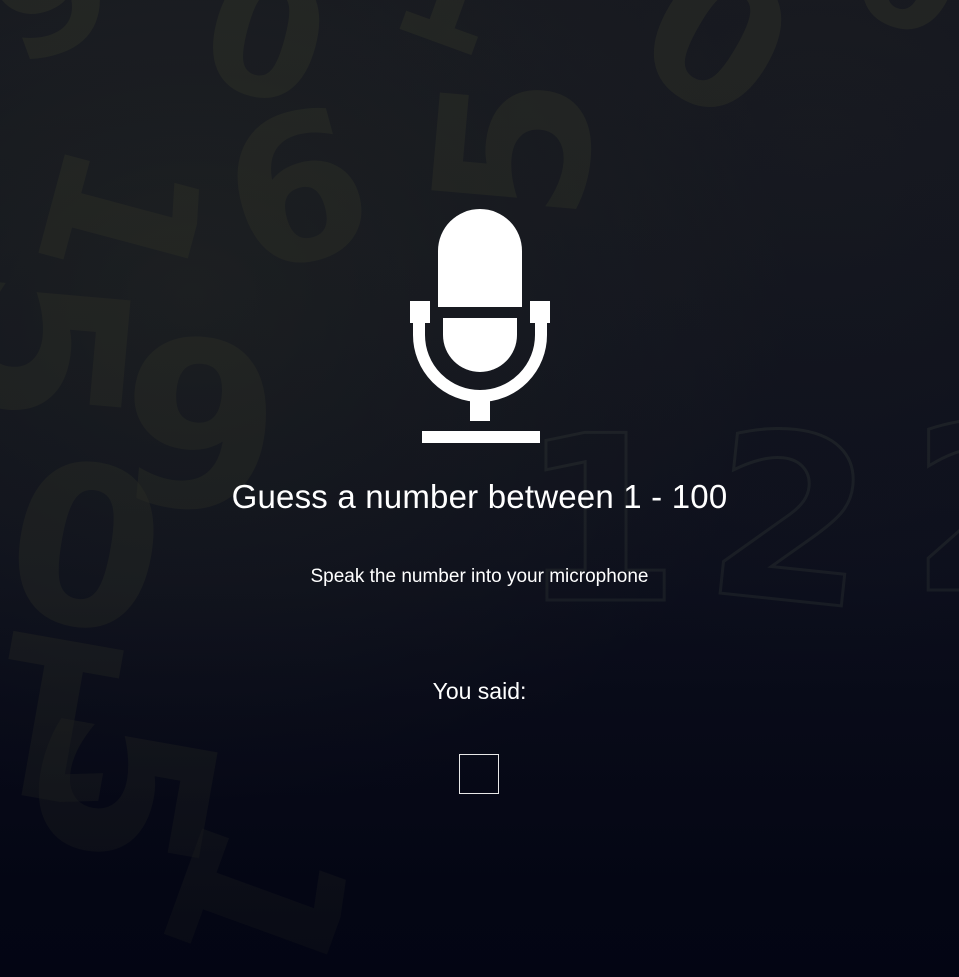 The height and width of the screenshot is (977, 959). What do you see at coordinates (479, 774) in the screenshot?
I see `spoken-number-box` at bounding box center [479, 774].